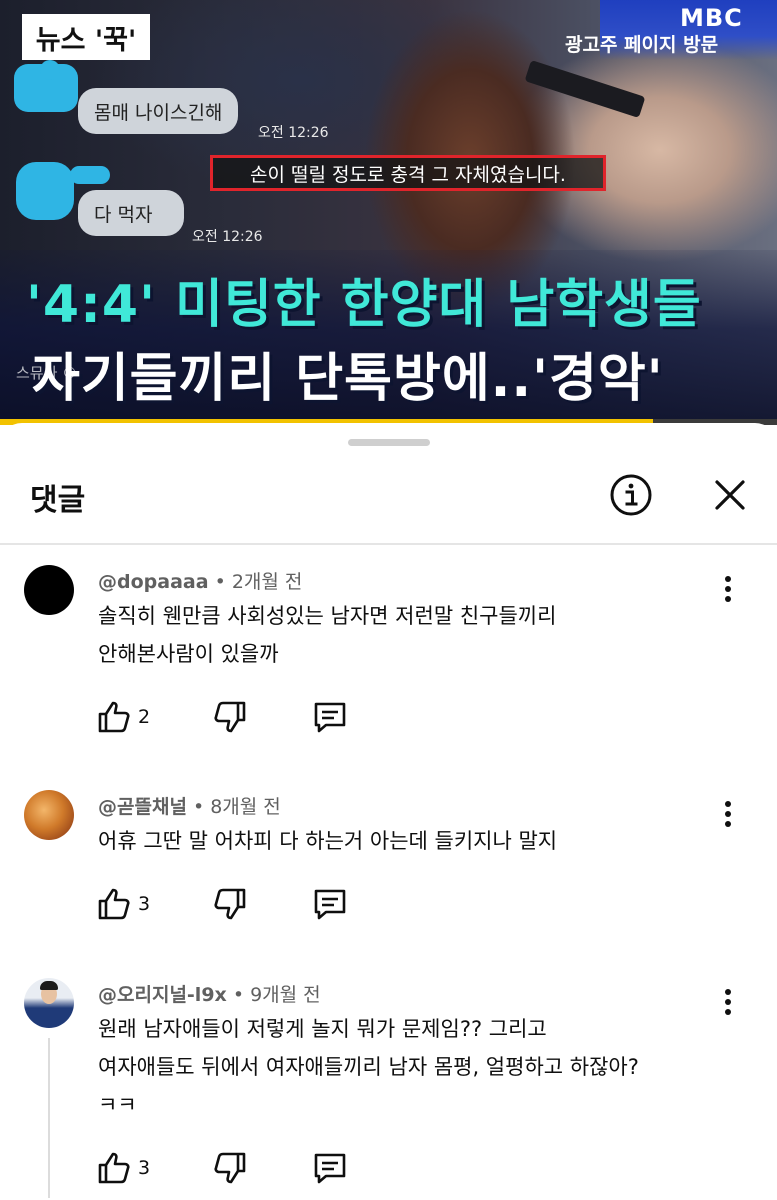 The image size is (777, 1200). I want to click on info-icon, so click(631, 495).